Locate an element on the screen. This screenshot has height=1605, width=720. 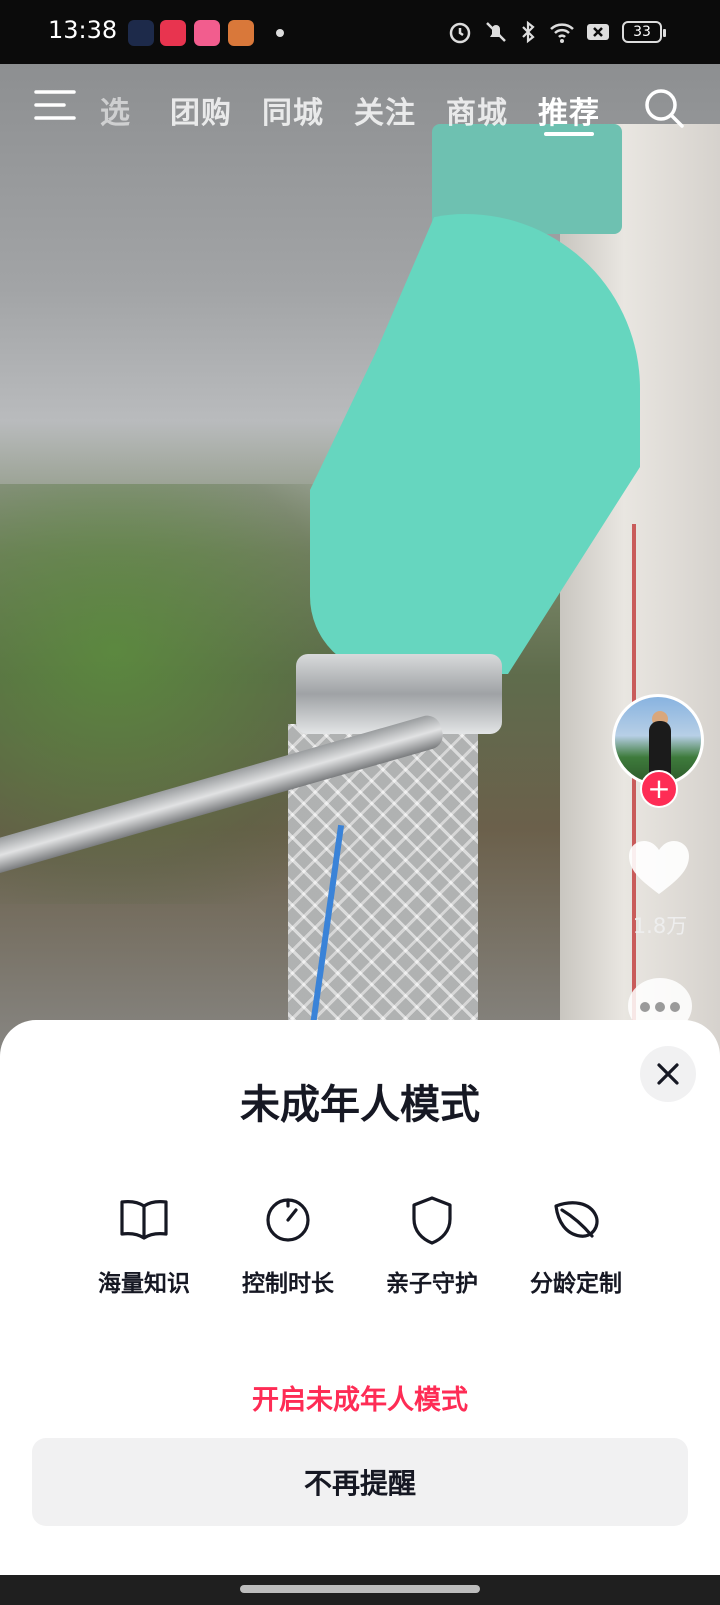
top-nav: 选 团购 同城 关注 商城 推荐 is located at coordinates (360, 108).